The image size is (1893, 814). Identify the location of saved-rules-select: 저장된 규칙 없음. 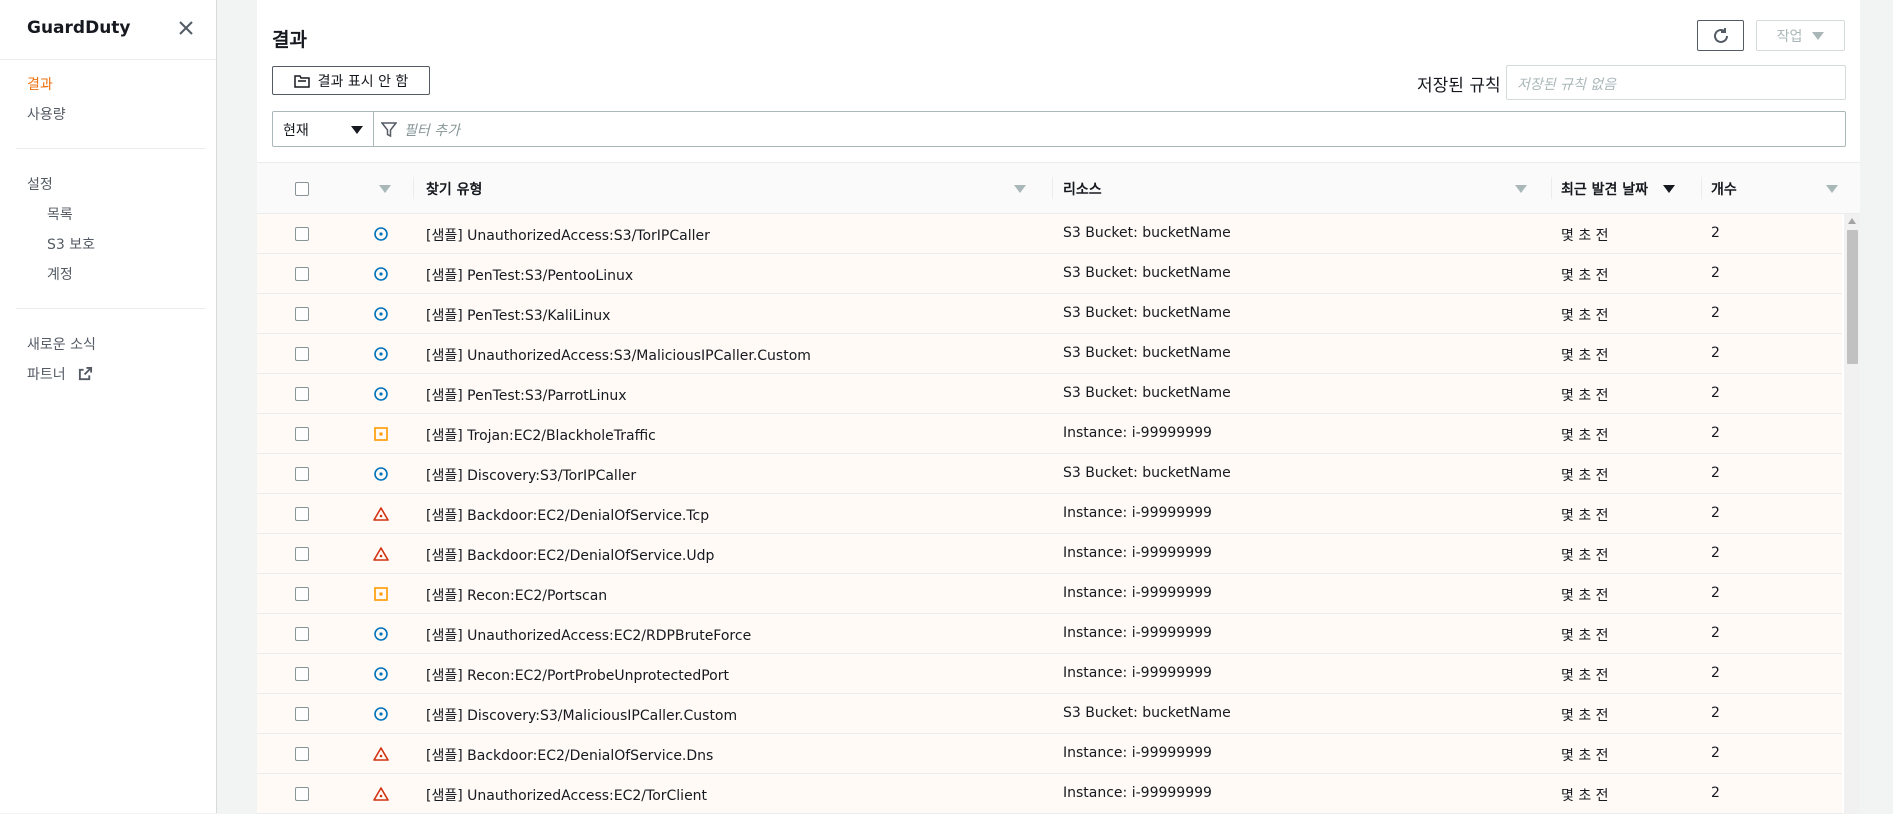
(1676, 82).